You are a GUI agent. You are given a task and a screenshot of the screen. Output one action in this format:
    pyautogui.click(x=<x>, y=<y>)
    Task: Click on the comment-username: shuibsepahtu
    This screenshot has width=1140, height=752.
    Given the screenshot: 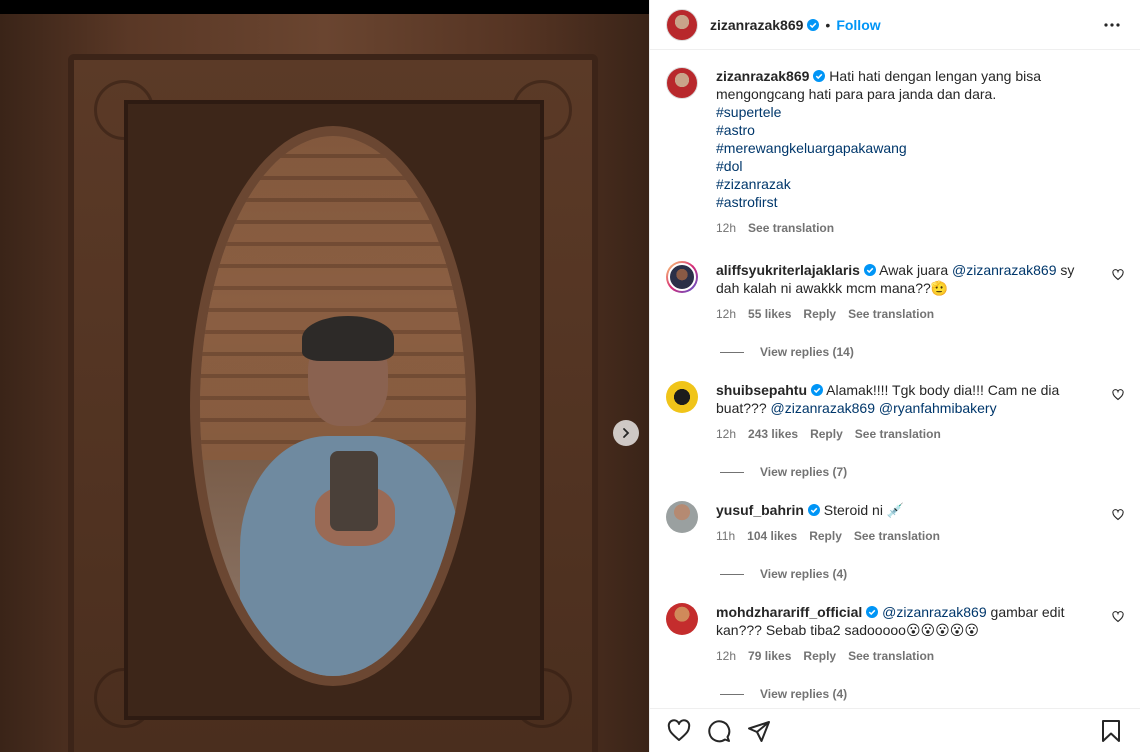 What is the action you would take?
    pyautogui.click(x=761, y=390)
    